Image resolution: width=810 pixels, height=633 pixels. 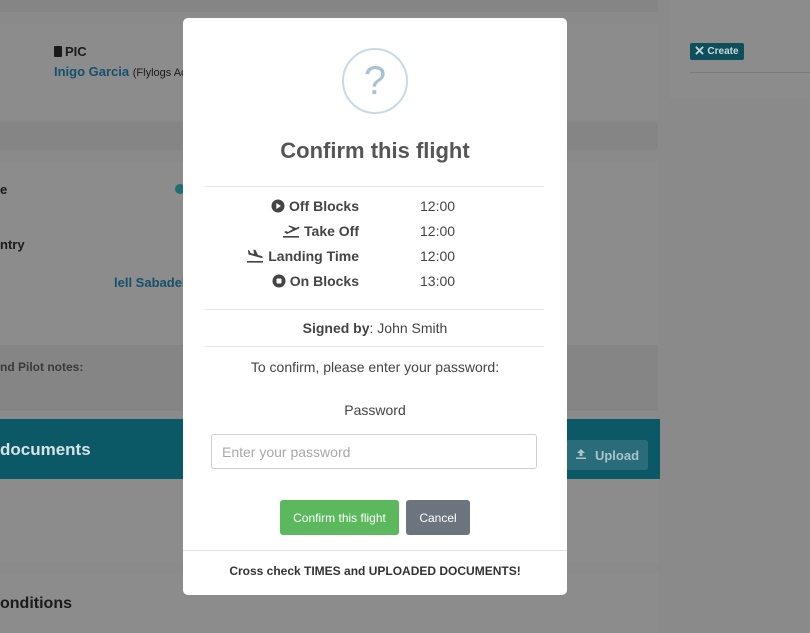 I want to click on crew-link: lell Sabadel, so click(x=150, y=282).